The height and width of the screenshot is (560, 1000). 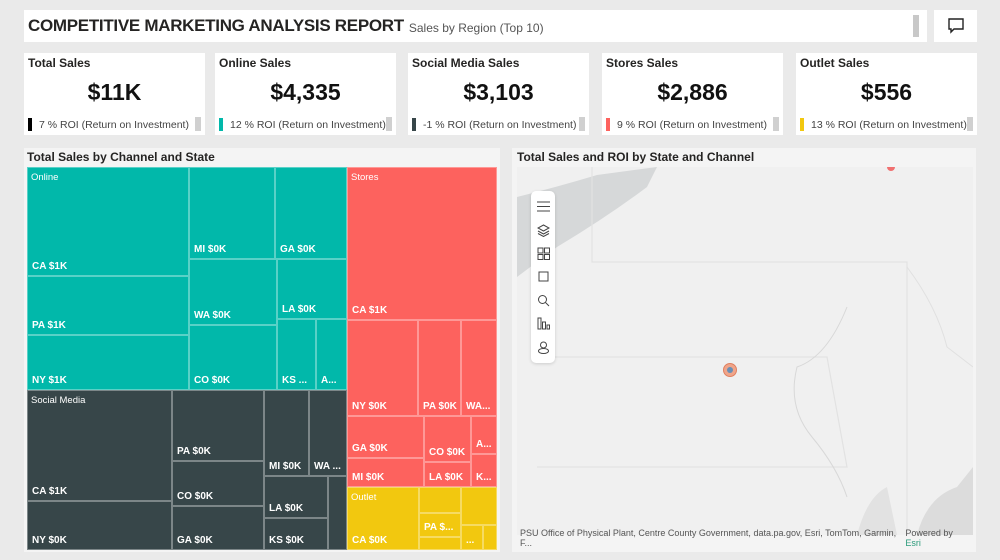 I want to click on powered-by: Powered by Esri, so click(x=937, y=538).